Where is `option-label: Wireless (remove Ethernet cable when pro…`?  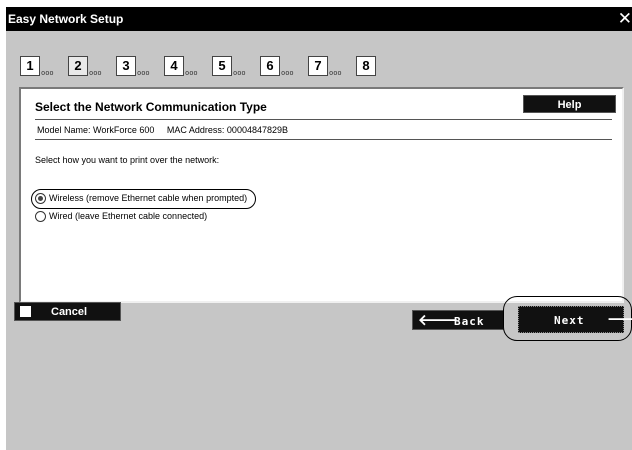
option-label: Wireless (remove Ethernet cable when pro… is located at coordinates (148, 198).